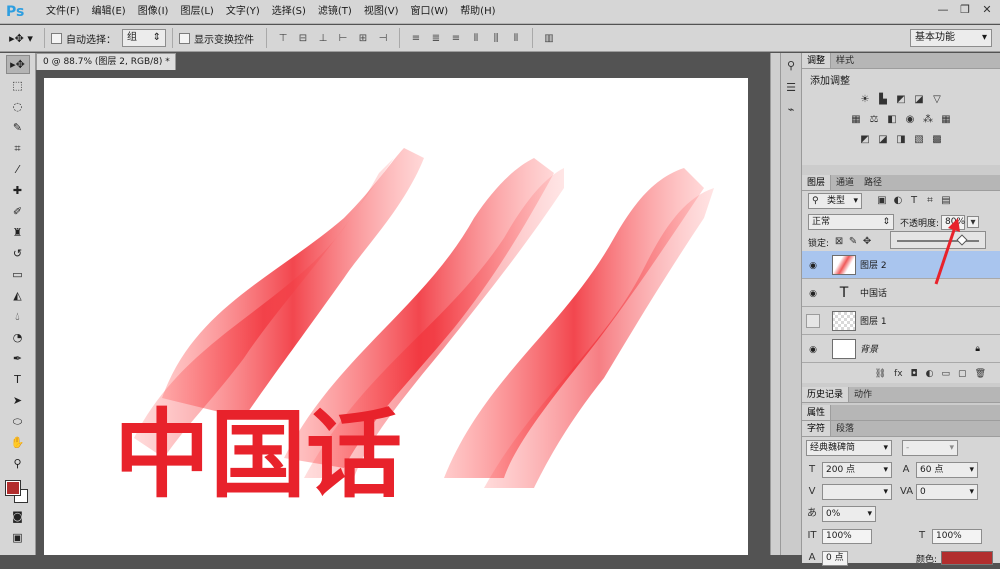 The width and height of the screenshot is (1000, 569). Describe the element at coordinates (967, 558) in the screenshot. I see `text-color-swatch` at that location.